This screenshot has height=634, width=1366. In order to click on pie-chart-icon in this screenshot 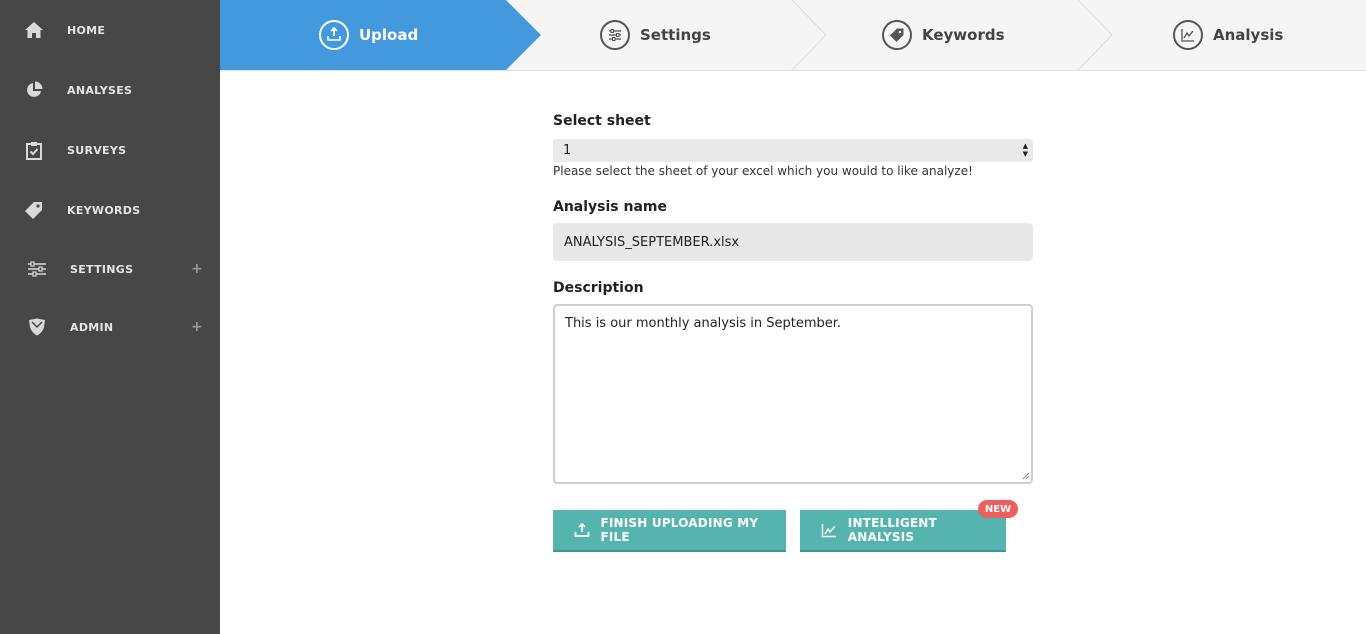, I will do `click(34, 90)`.